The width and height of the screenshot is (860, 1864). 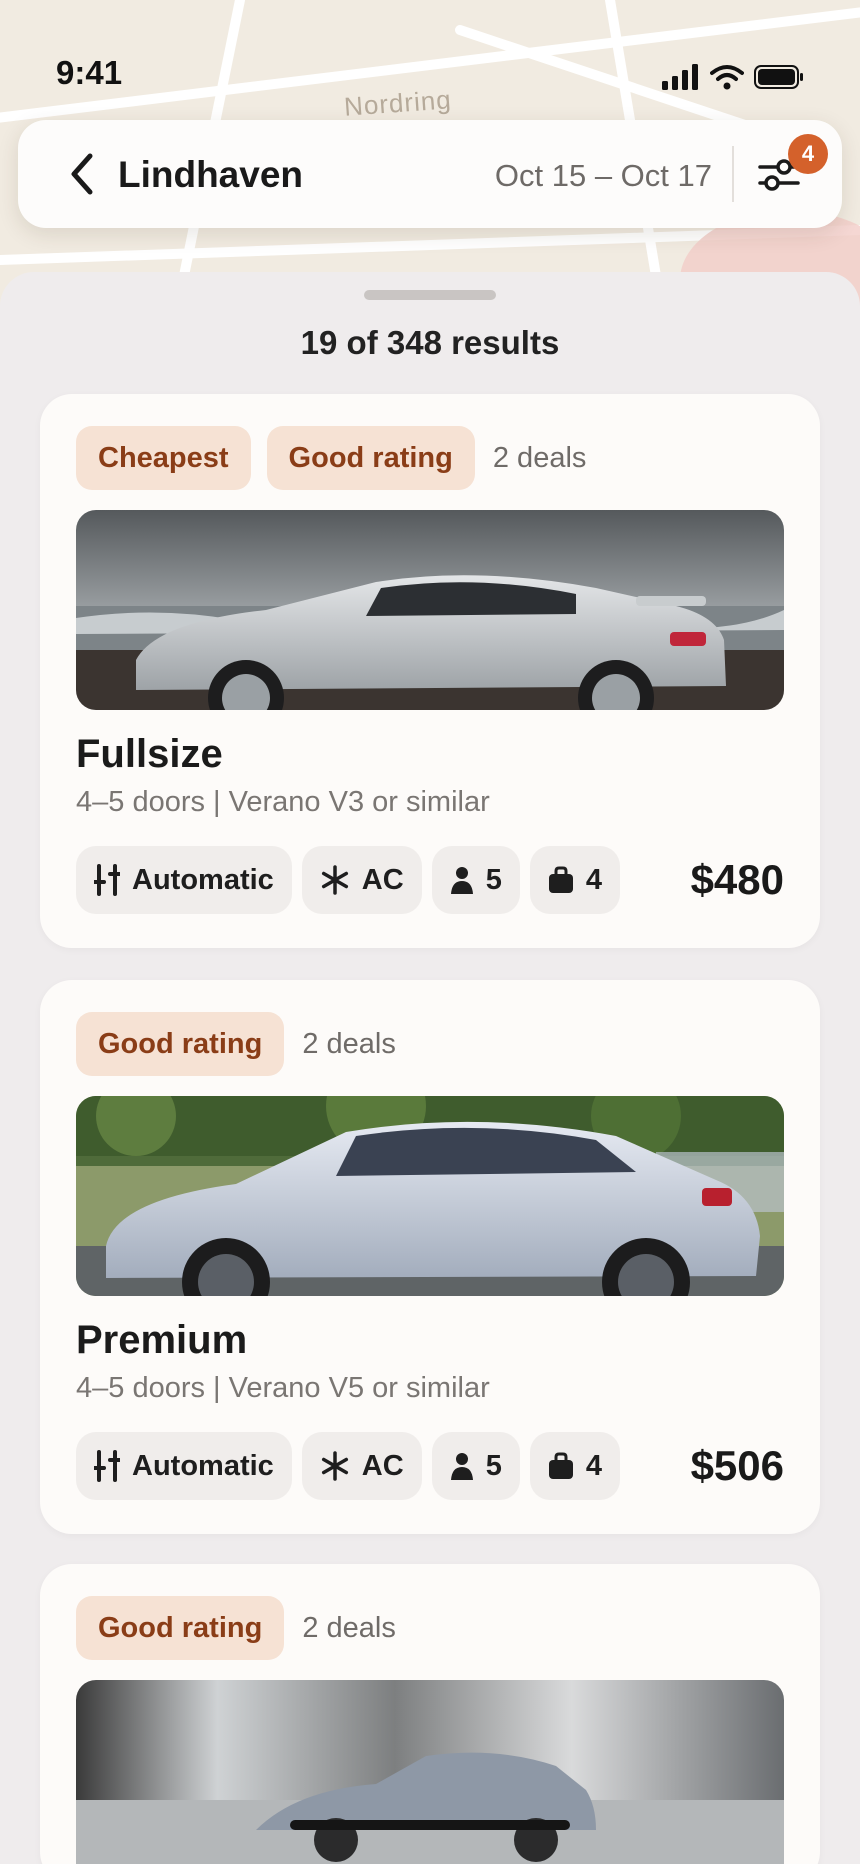 What do you see at coordinates (808, 154) in the screenshot?
I see `filter-count-badge: 4` at bounding box center [808, 154].